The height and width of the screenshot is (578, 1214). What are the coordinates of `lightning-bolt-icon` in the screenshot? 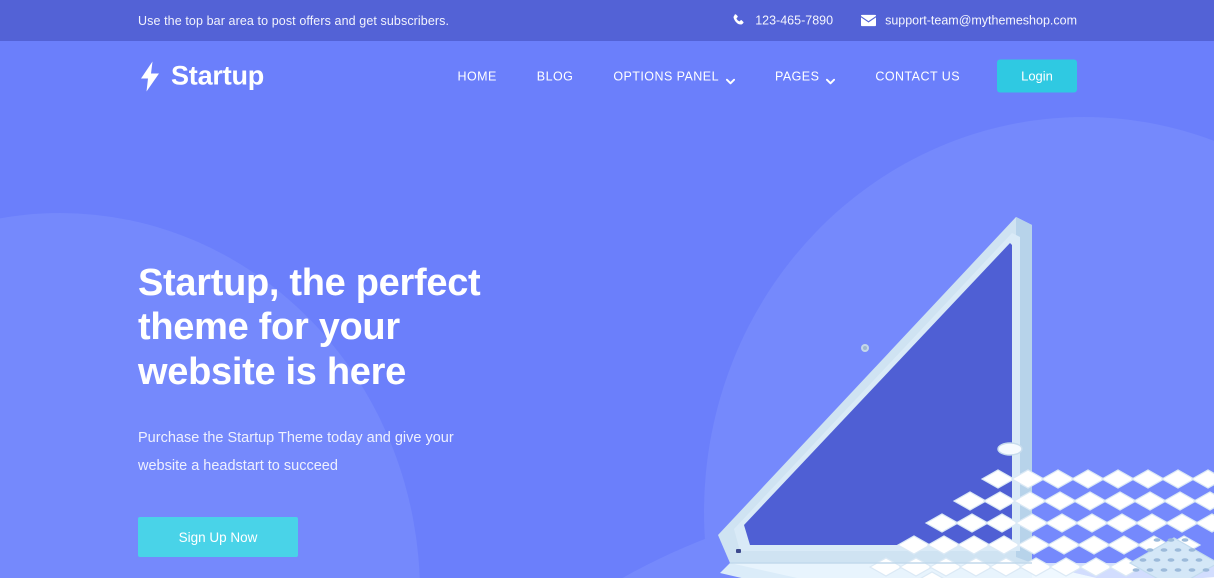 It's located at (150, 76).